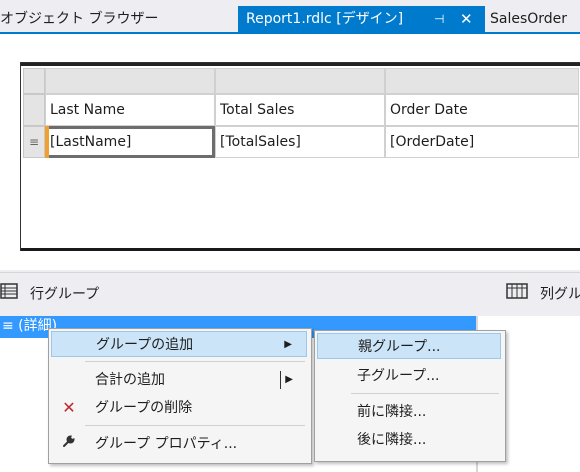 The height and width of the screenshot is (472, 580). Describe the element at coordinates (69, 407) in the screenshot. I see `delete-x-icon: ✕` at that location.